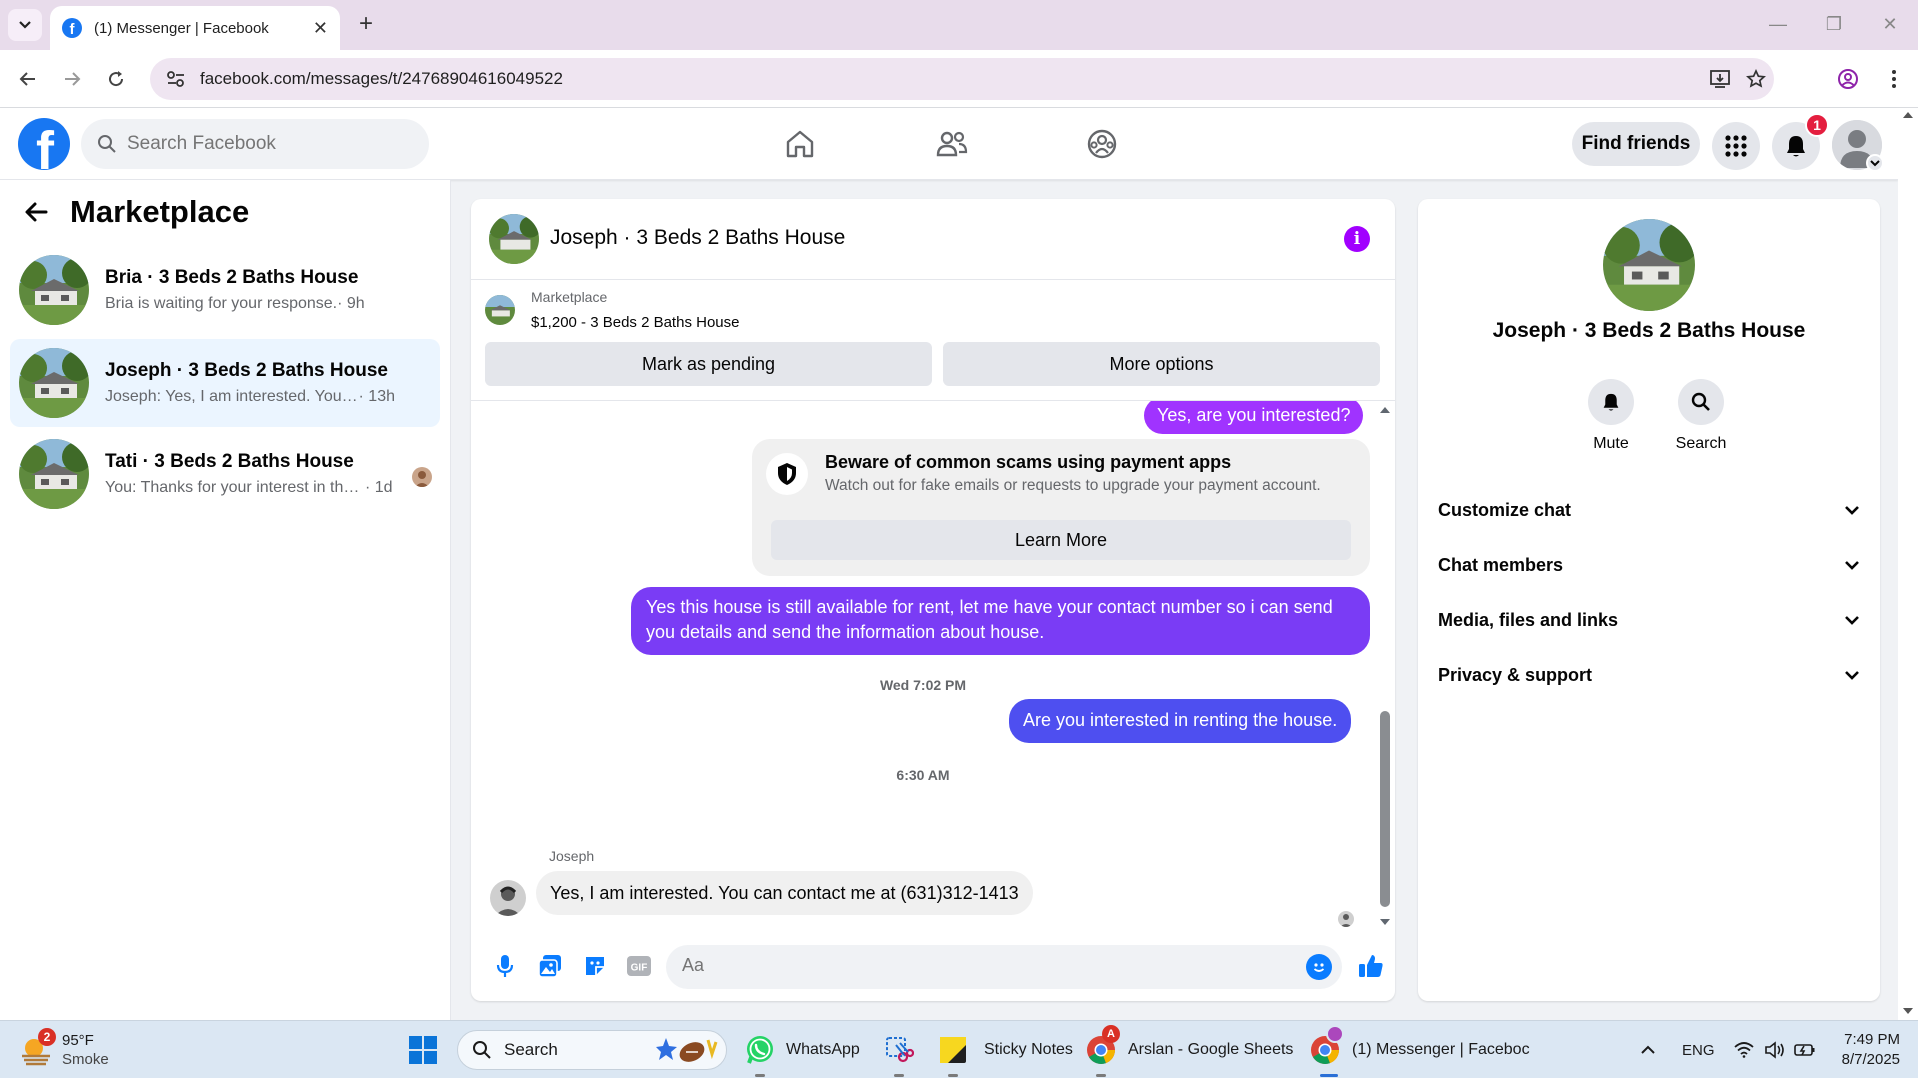 This screenshot has height=1078, width=1918. I want to click on taskbar-search: Search, so click(592, 1050).